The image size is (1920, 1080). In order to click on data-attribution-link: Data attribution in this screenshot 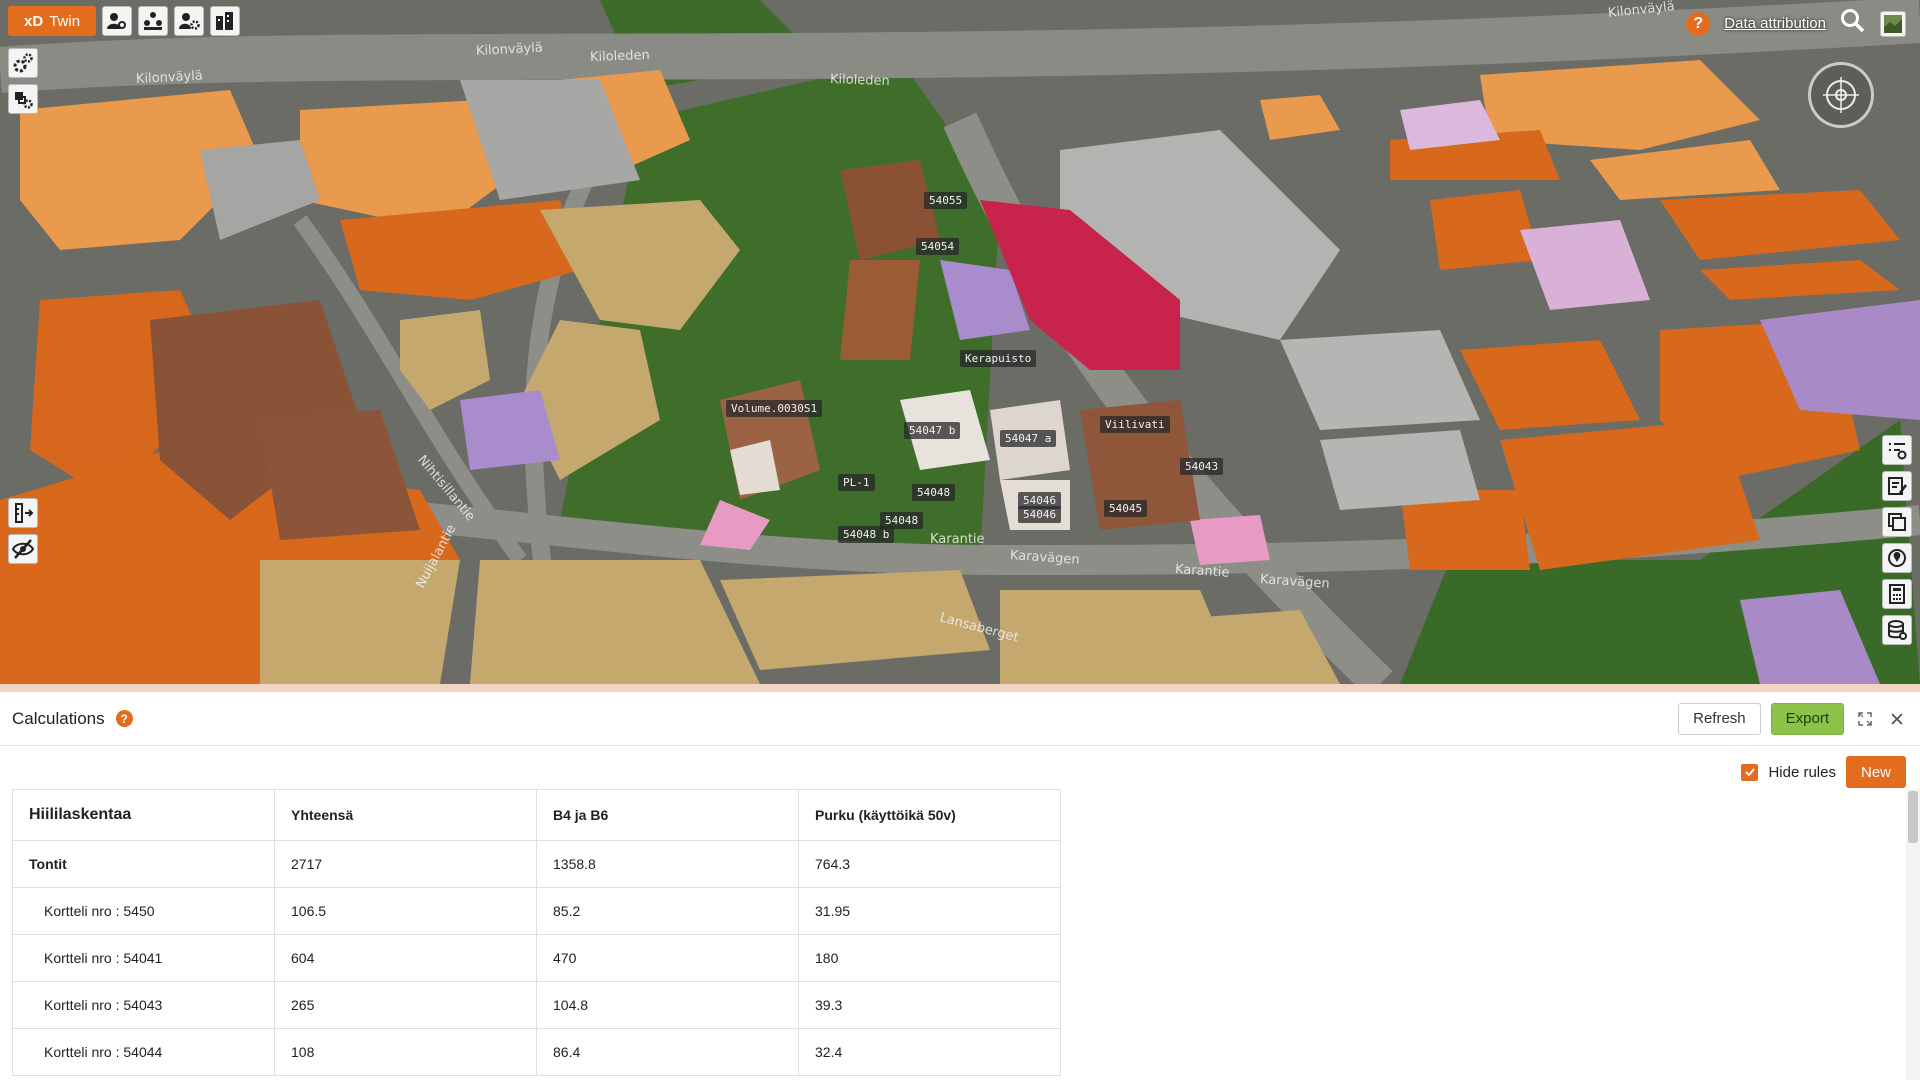, I will do `click(1775, 23)`.